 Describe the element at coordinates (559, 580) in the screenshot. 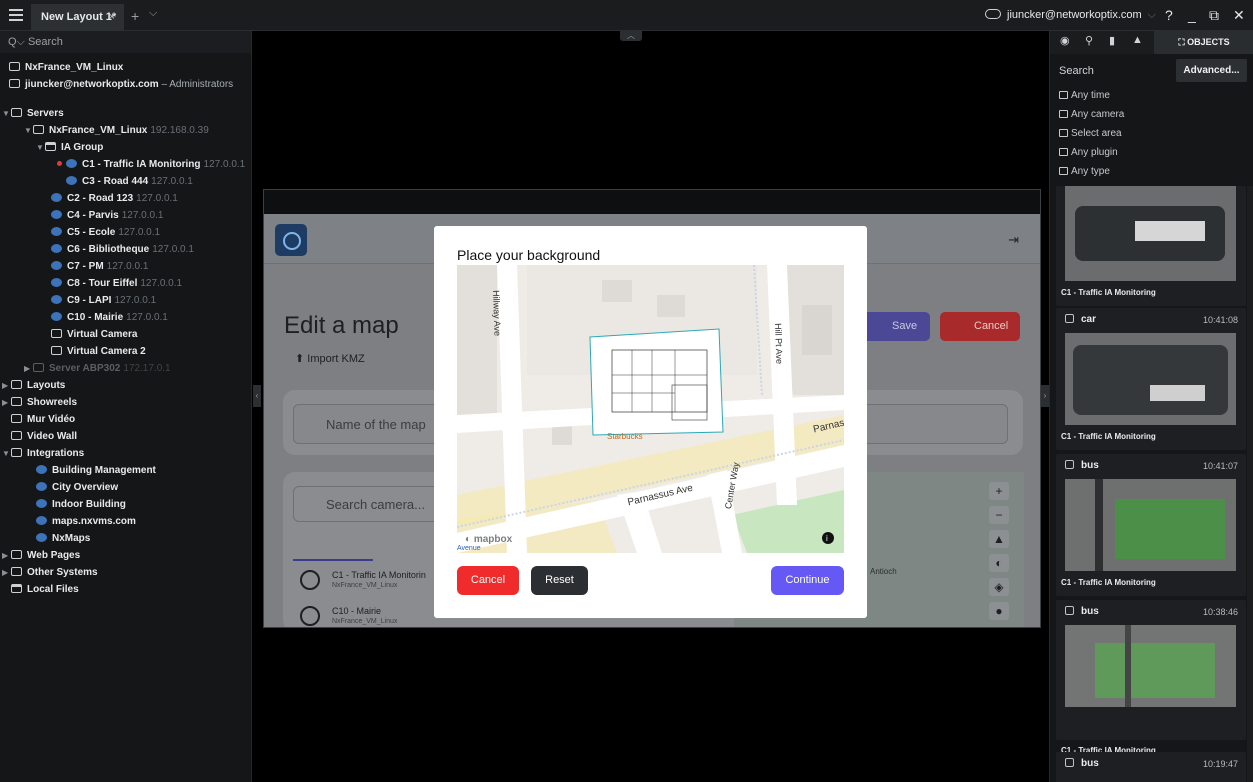

I see `reset-button: Reset` at that location.